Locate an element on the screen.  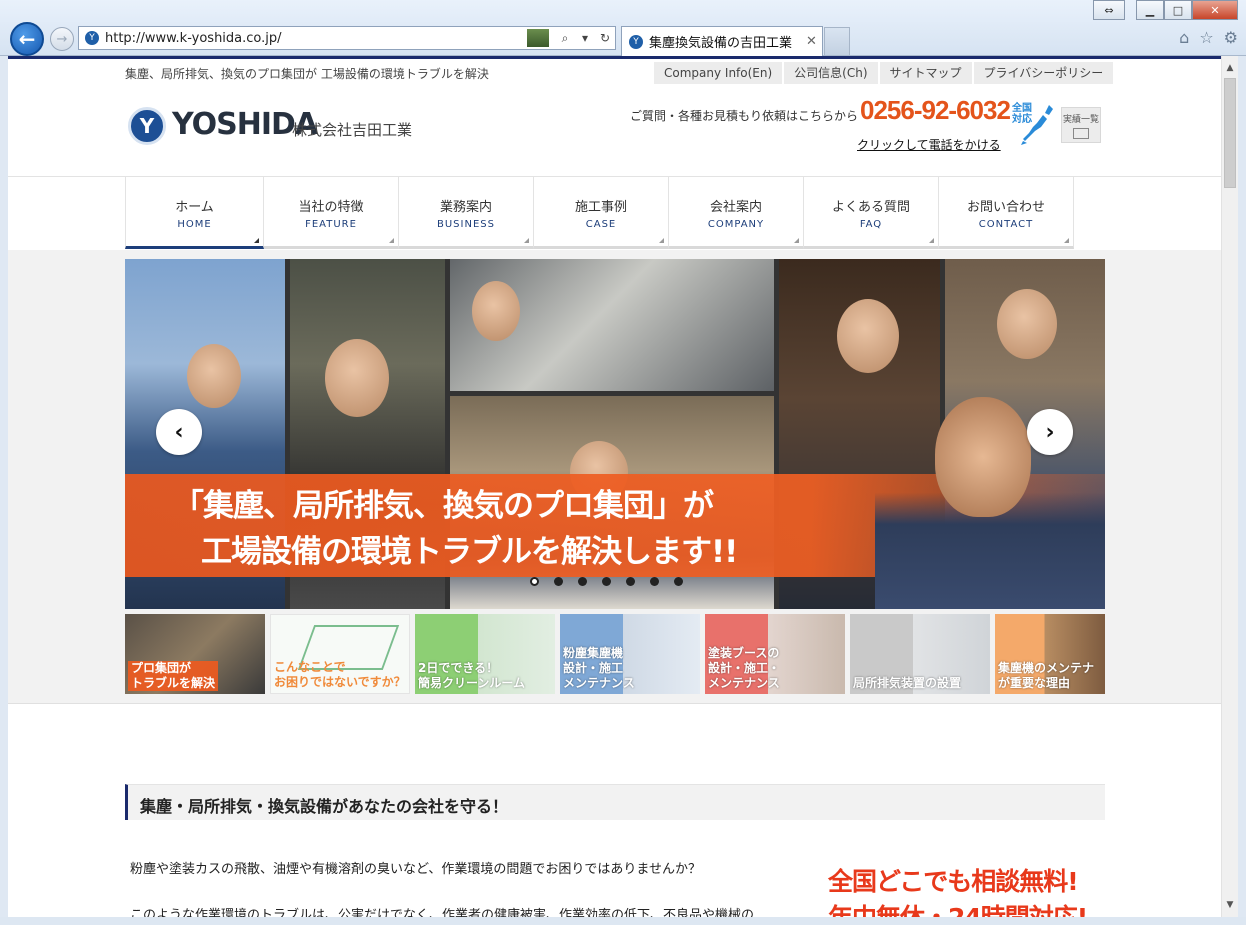
thumb-label: 局所排気装置の設置 is located at coordinates (907, 683).